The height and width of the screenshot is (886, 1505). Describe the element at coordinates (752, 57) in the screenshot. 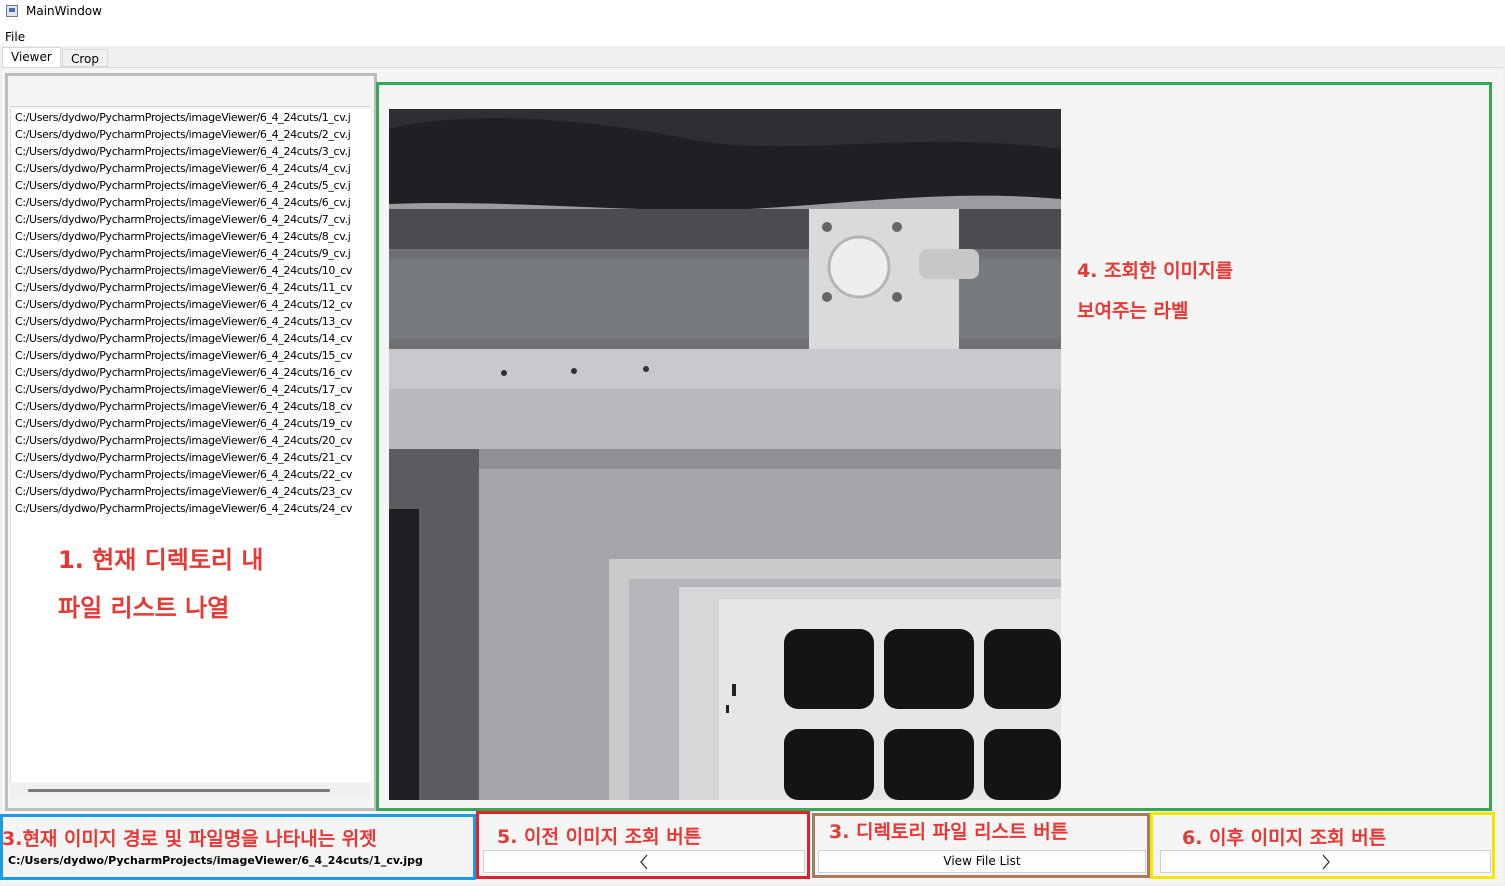

I see `tab-bar` at that location.